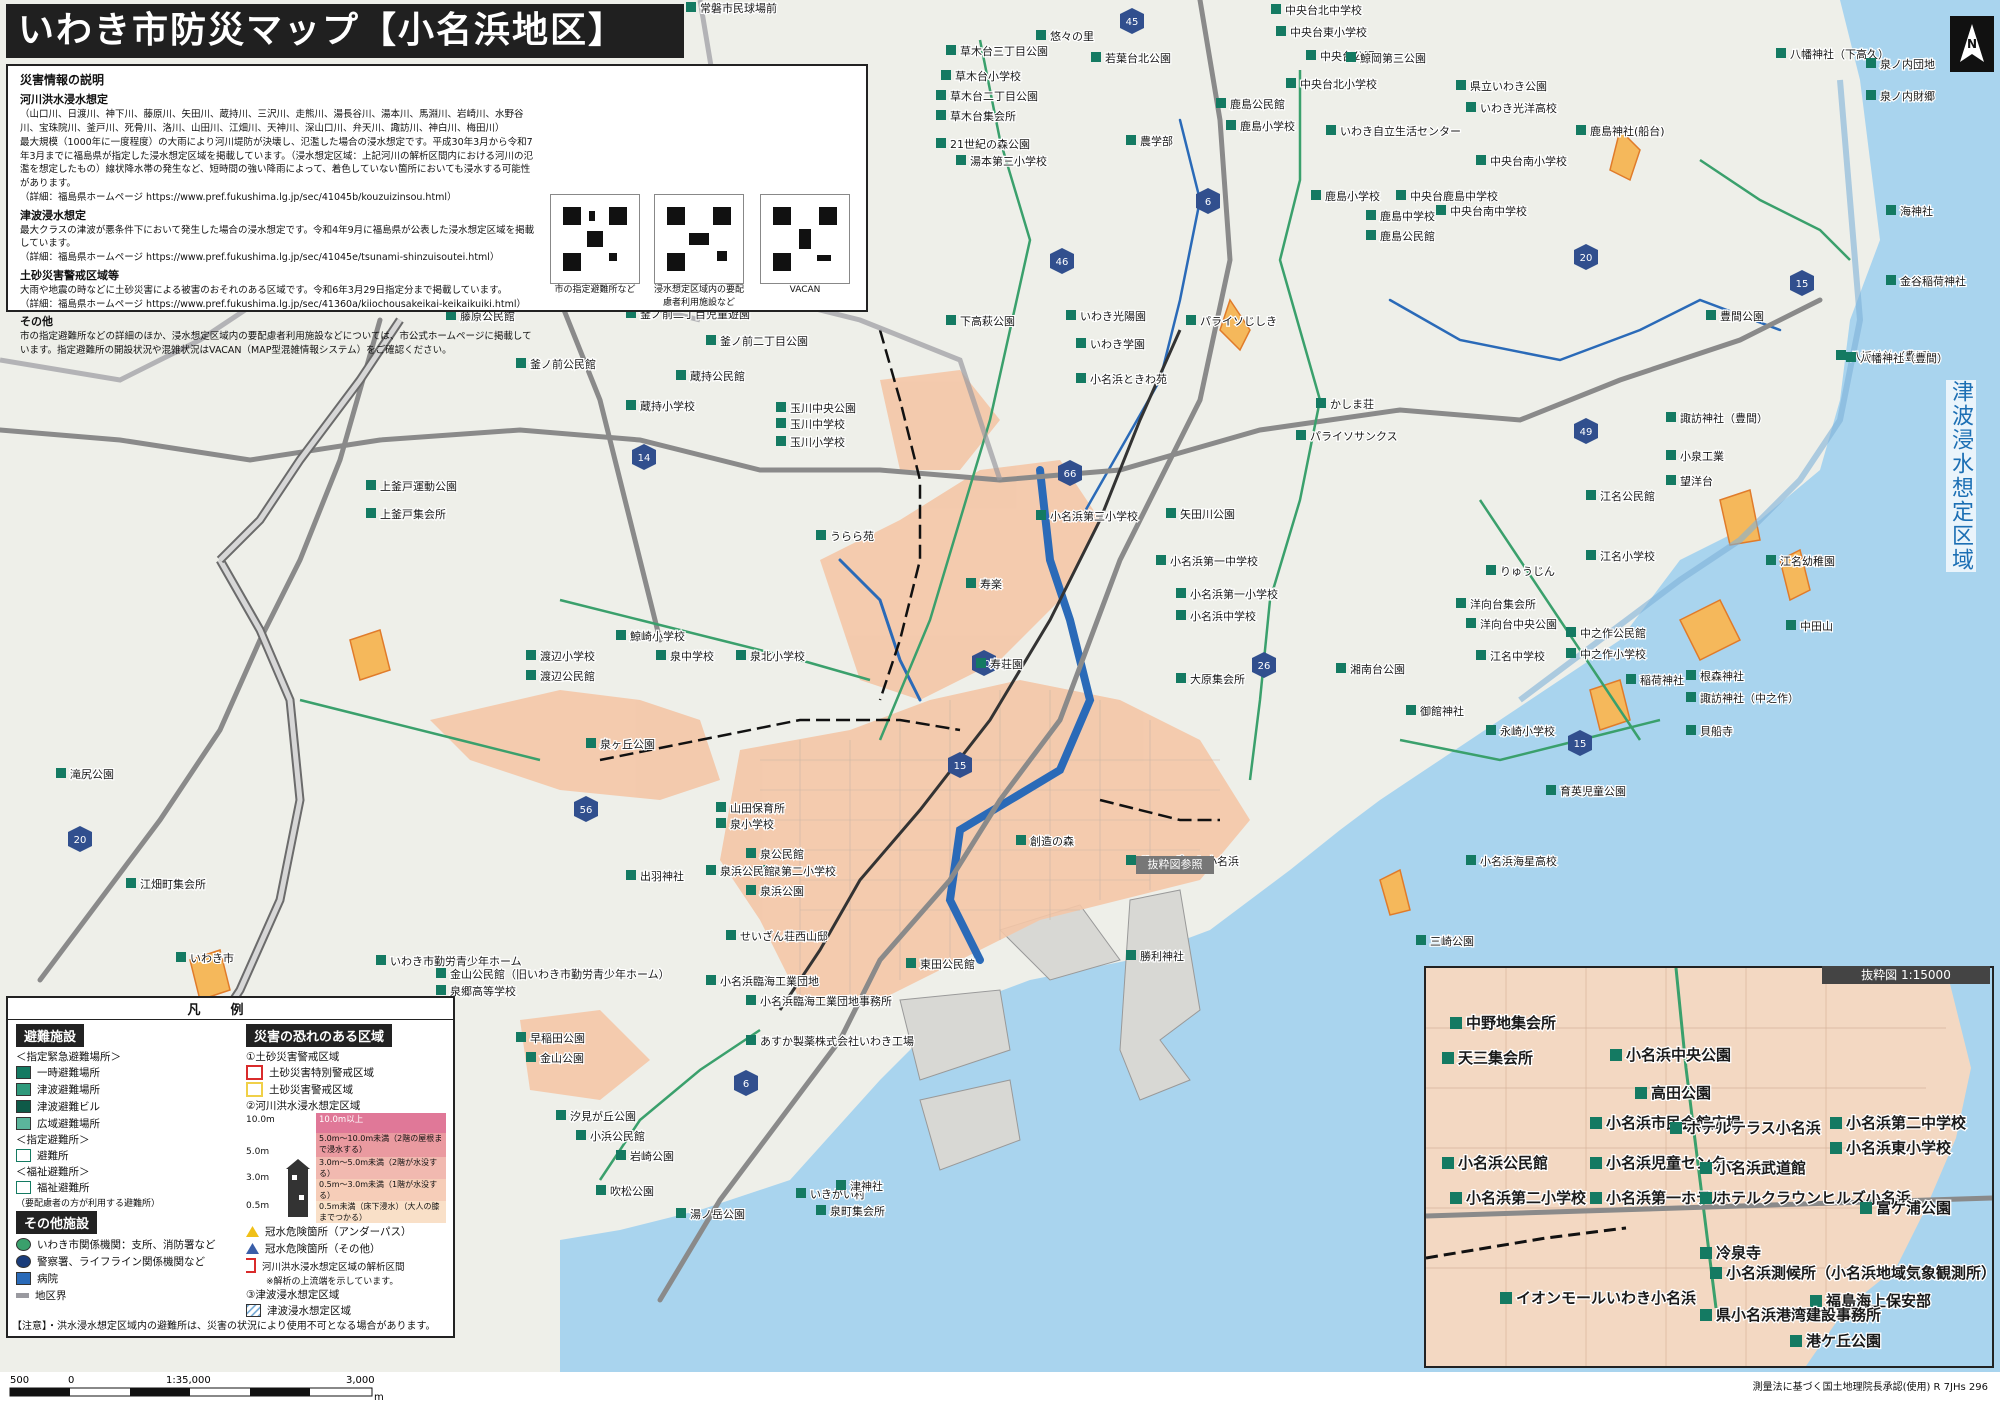 The width and height of the screenshot is (2000, 1404). Describe the element at coordinates (1052, 841) in the screenshot. I see `place-label: 創造の森` at that location.